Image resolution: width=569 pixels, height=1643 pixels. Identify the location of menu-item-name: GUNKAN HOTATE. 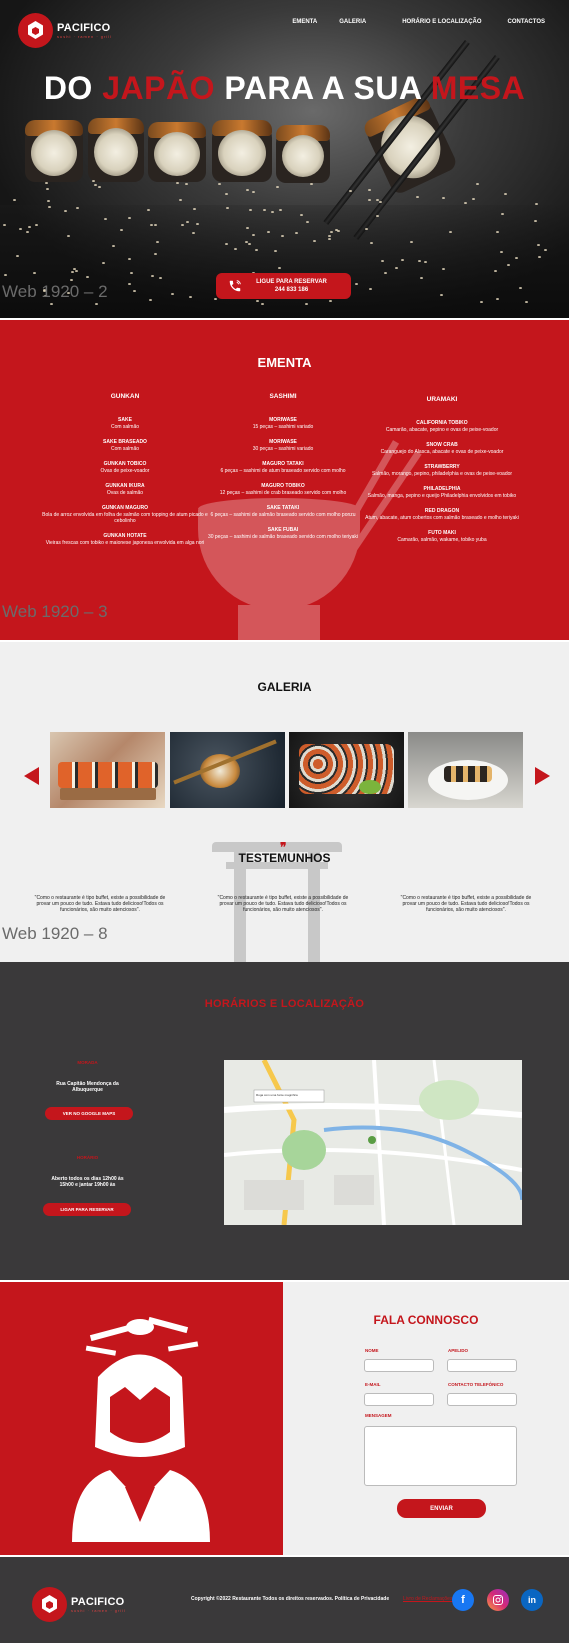
(125, 536).